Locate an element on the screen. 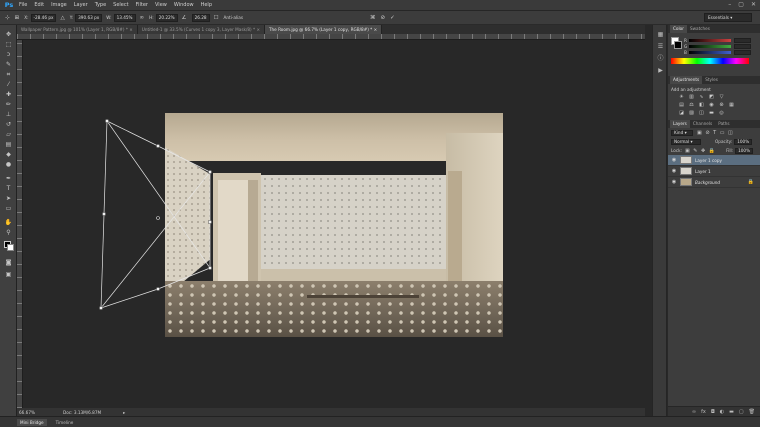  warp-icon: ⌘ is located at coordinates (373, 18).